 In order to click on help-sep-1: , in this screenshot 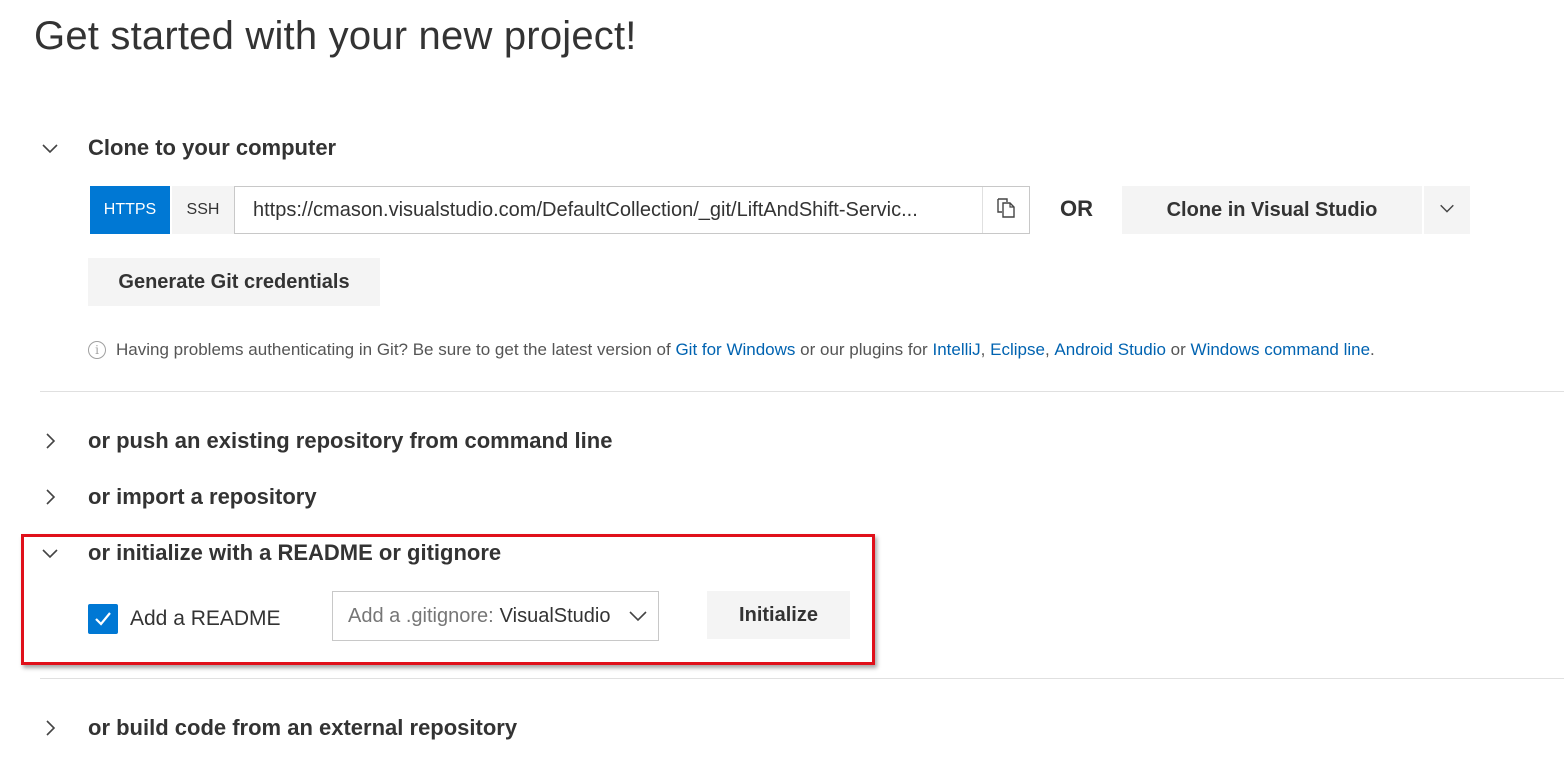, I will do `click(983, 349)`.